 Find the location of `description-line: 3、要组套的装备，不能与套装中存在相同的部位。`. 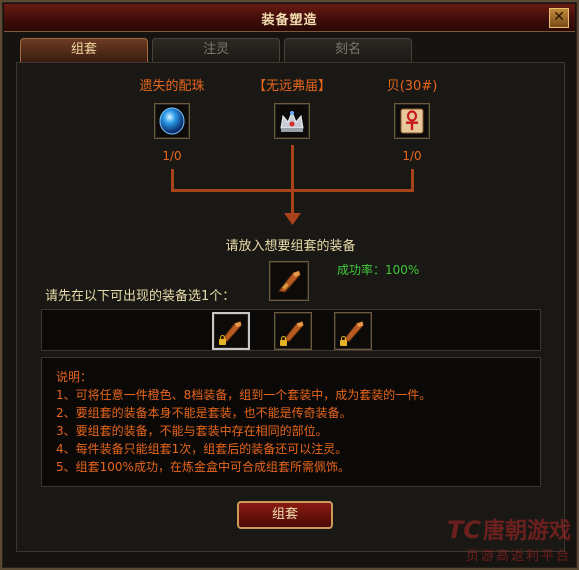

description-line: 3、要组套的装备，不能与套装中存在相同的部位。 is located at coordinates (192, 431).